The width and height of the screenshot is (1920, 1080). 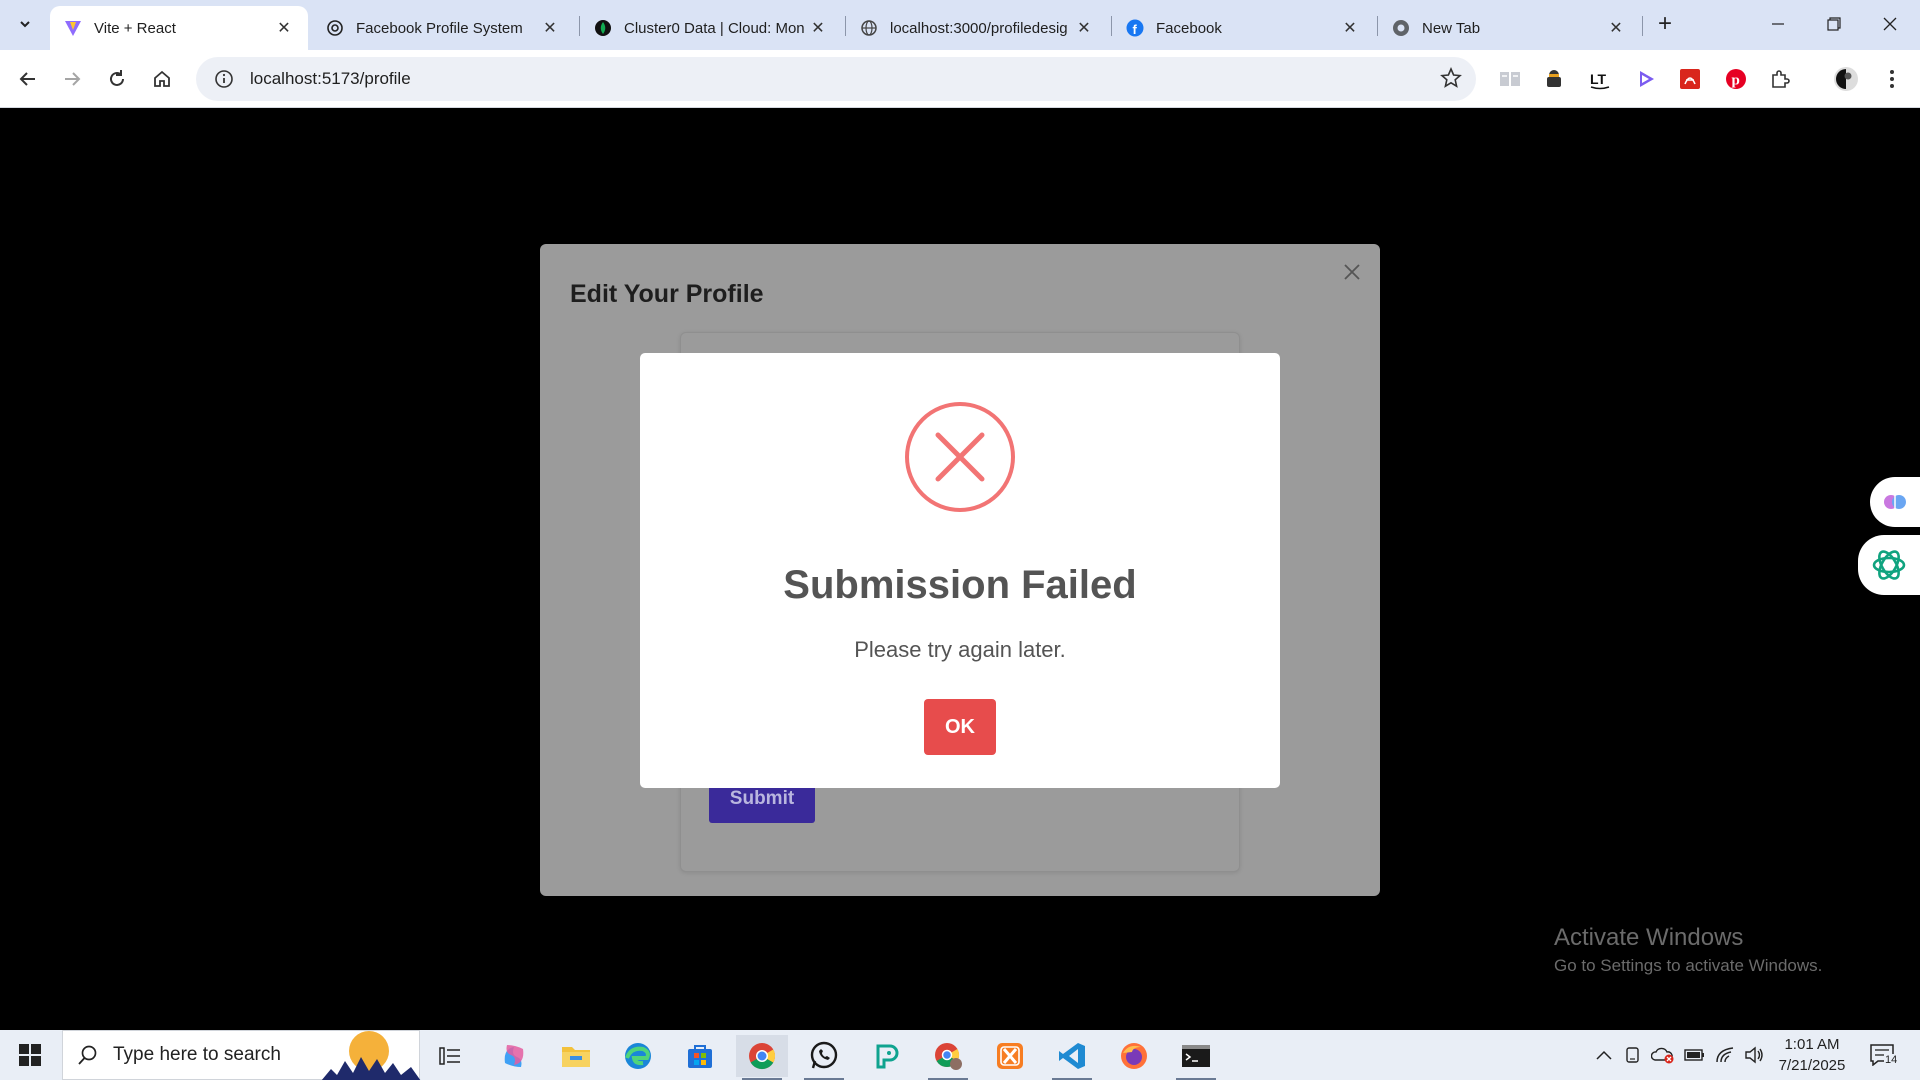 I want to click on tab-facebook: f Facebook ✕, so click(x=1243, y=28).